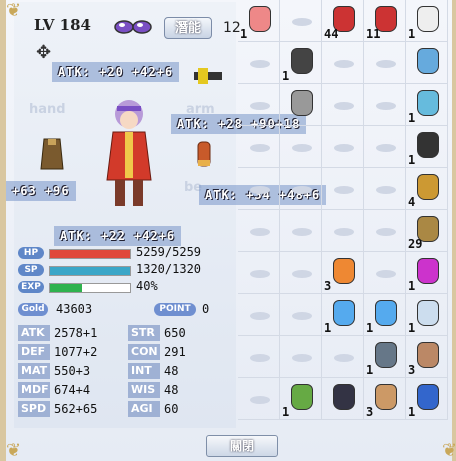 Image resolution: width=456 pixels, height=461 pixels. What do you see at coordinates (370, 412) in the screenshot?
I see `item-count: 3` at bounding box center [370, 412].